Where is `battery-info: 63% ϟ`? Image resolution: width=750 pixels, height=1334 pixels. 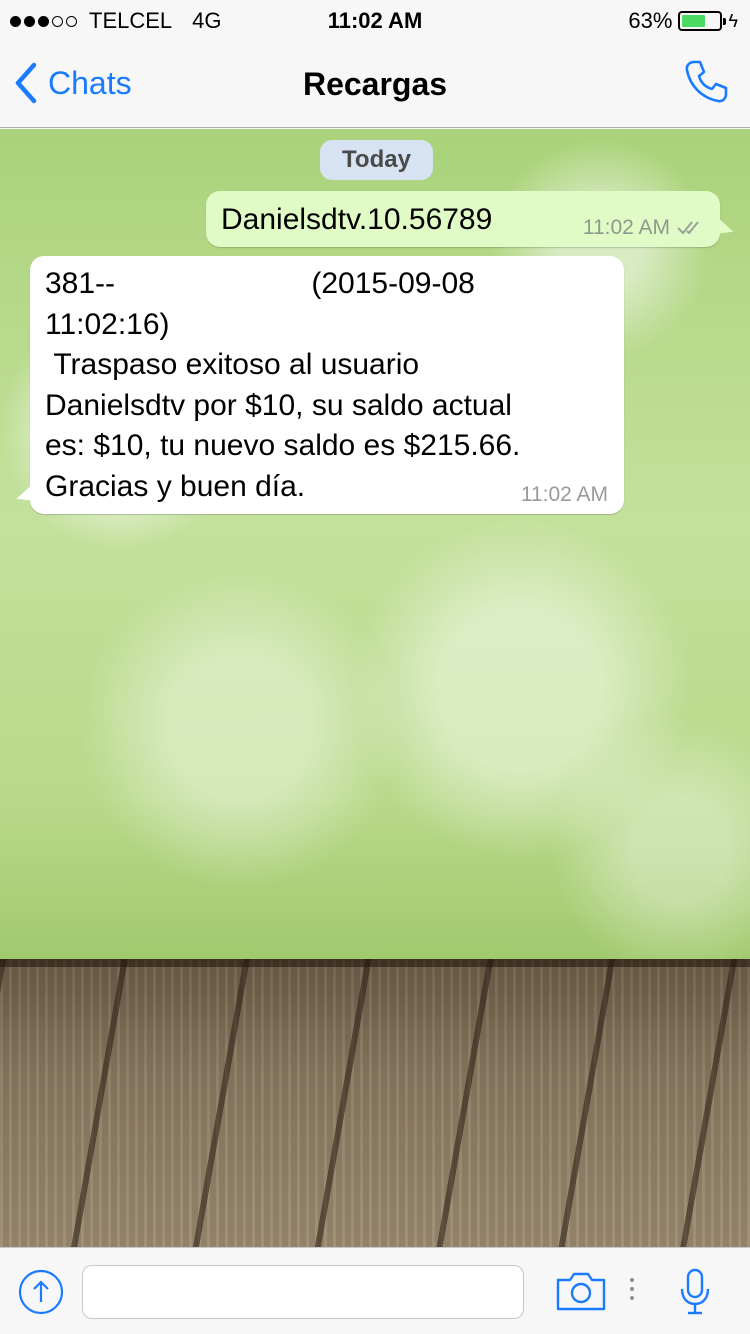 battery-info: 63% ϟ is located at coordinates (683, 21).